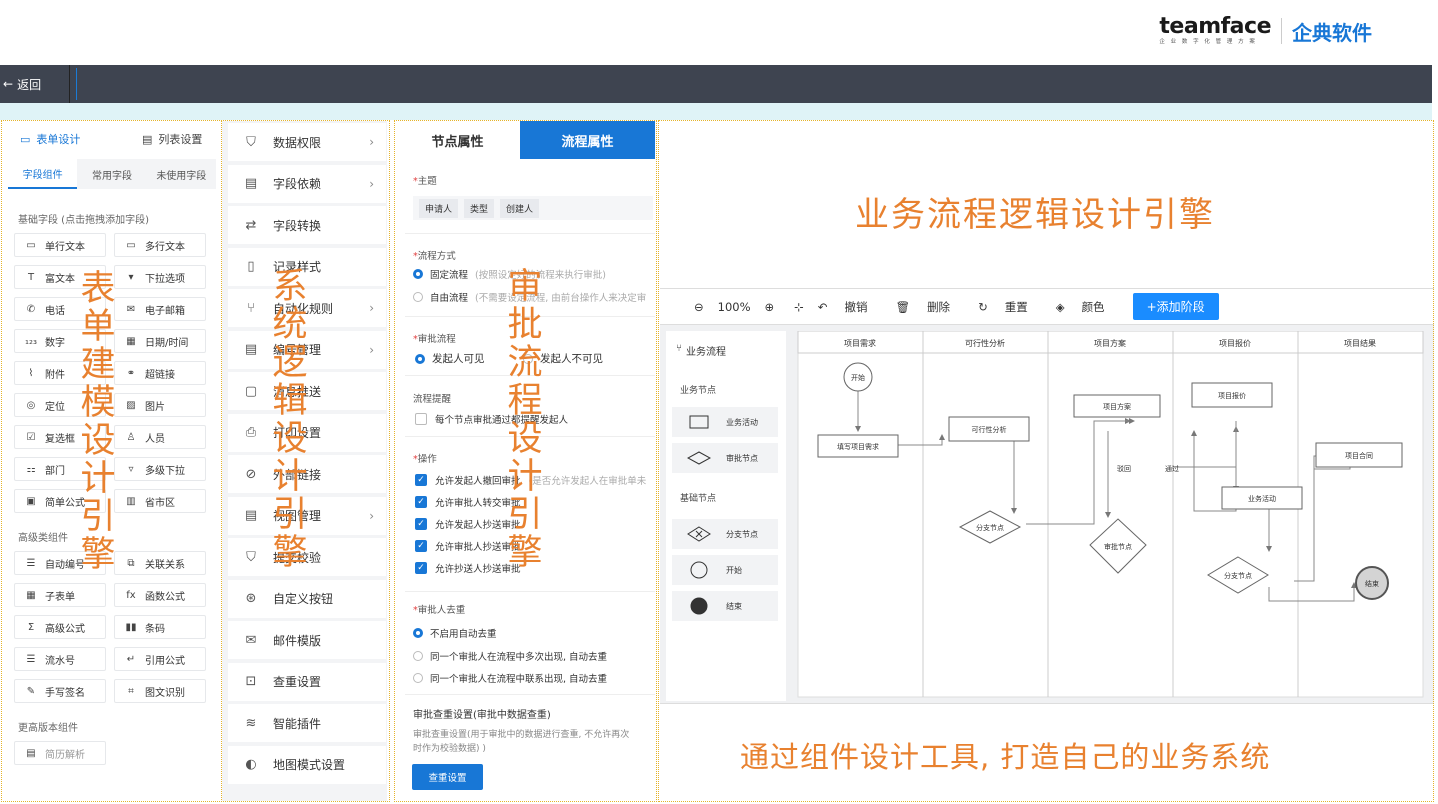 This screenshot has width=1438, height=804. Describe the element at coordinates (29, 84) in the screenshot. I see `back-label: 返回` at that location.